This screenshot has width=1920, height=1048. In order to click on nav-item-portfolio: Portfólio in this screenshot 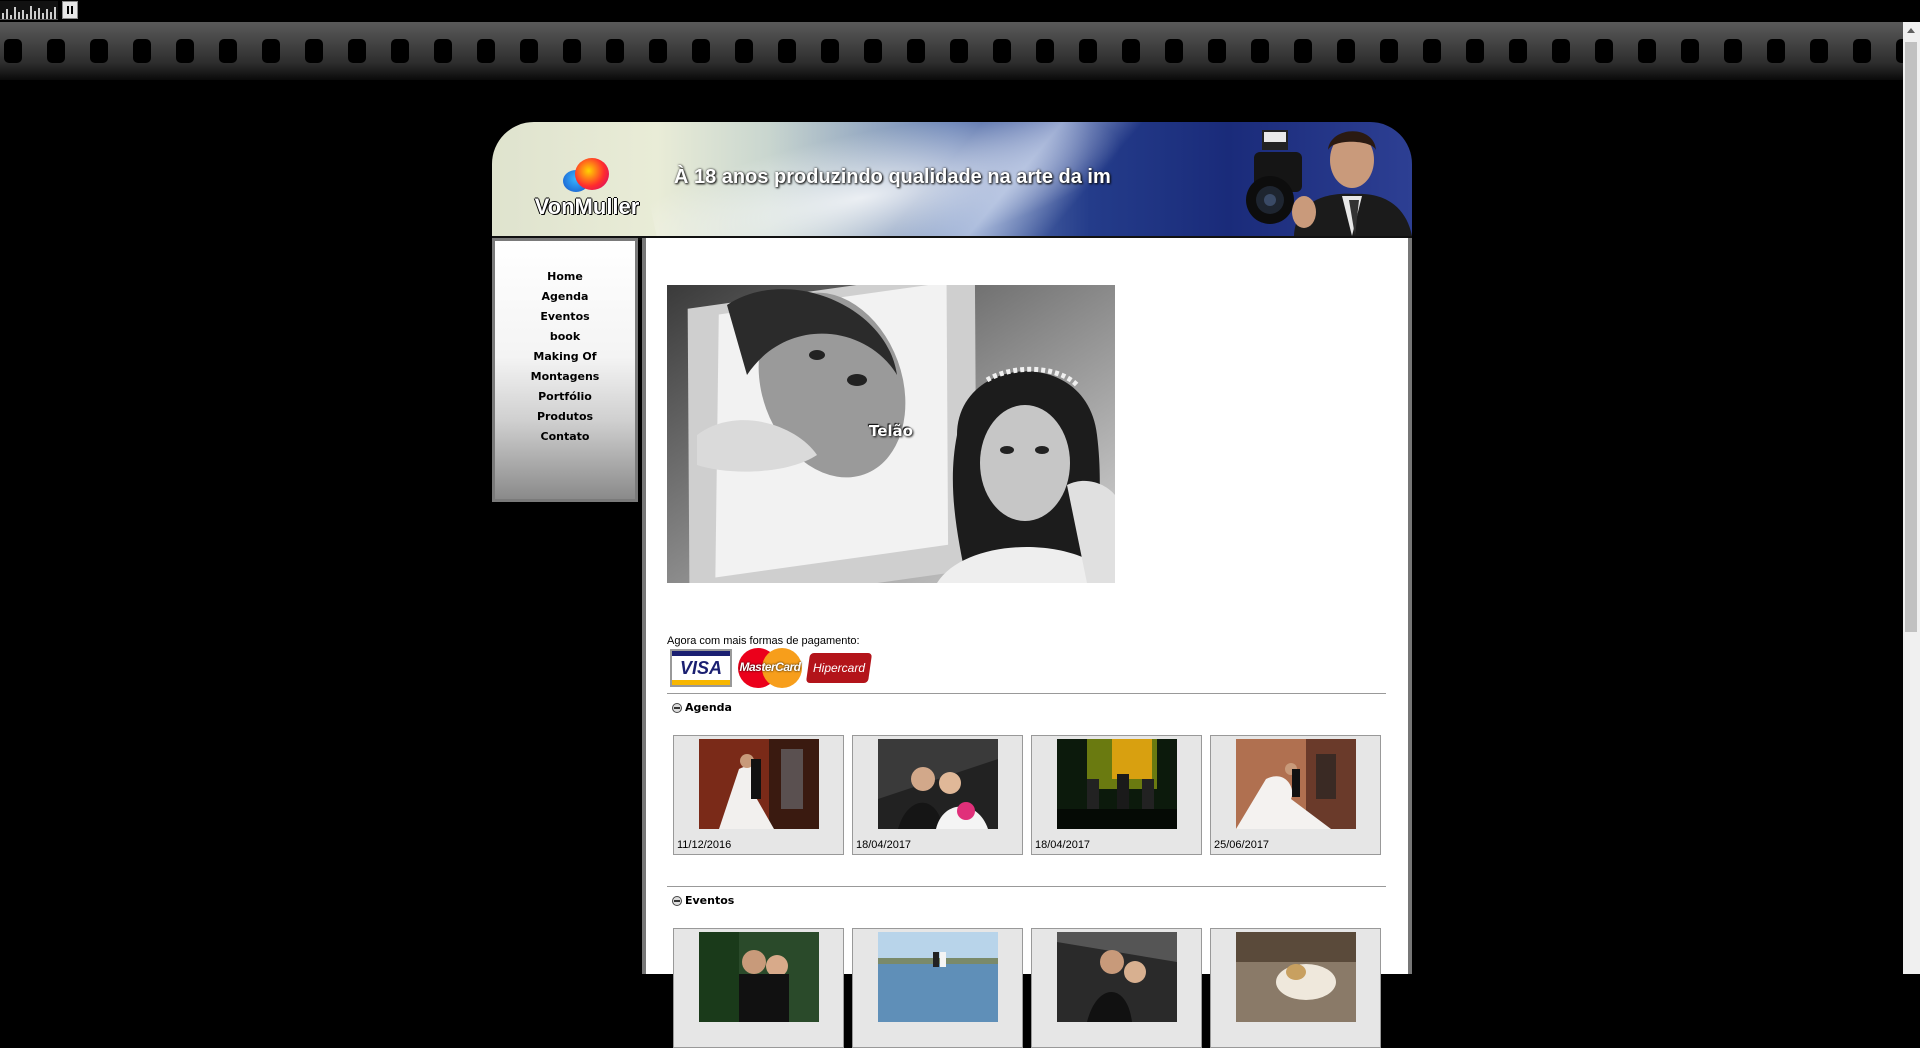, I will do `click(565, 397)`.